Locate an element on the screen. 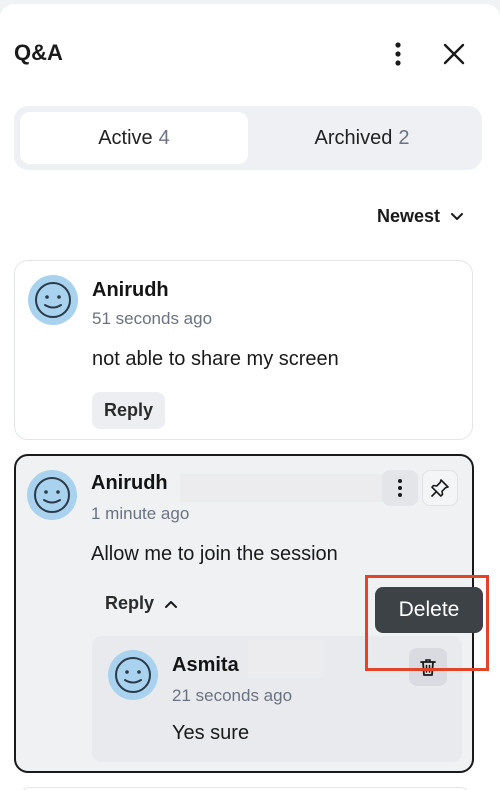 The height and width of the screenshot is (790, 500). tab-archived-label: Archived is located at coordinates (353, 137).